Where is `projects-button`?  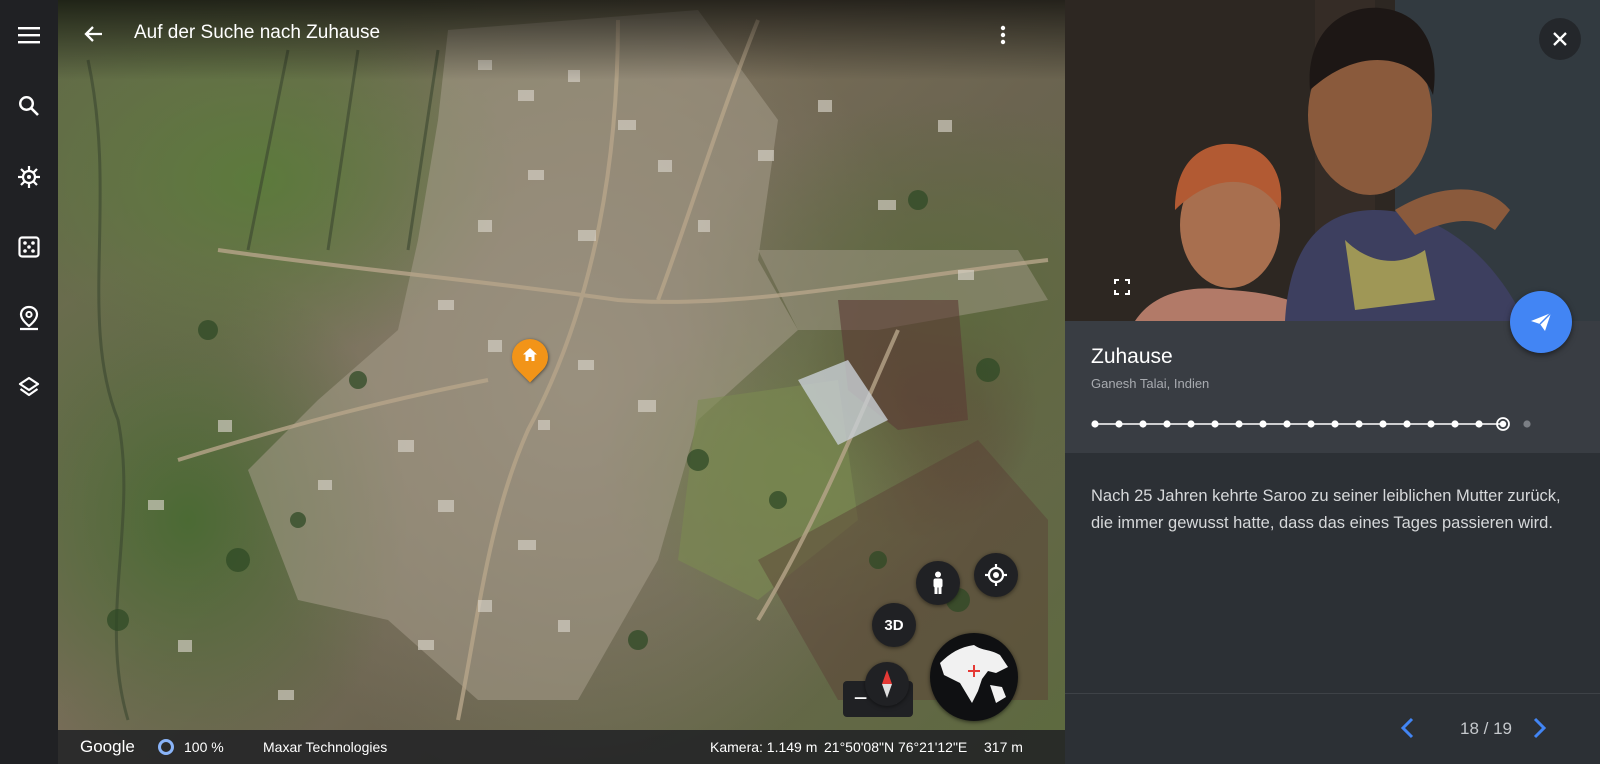
projects-button is located at coordinates (29, 318).